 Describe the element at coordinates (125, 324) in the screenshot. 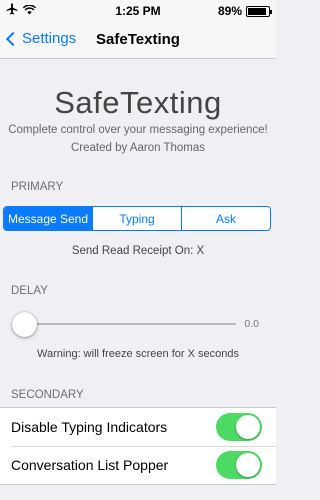

I see `slider-track` at that location.